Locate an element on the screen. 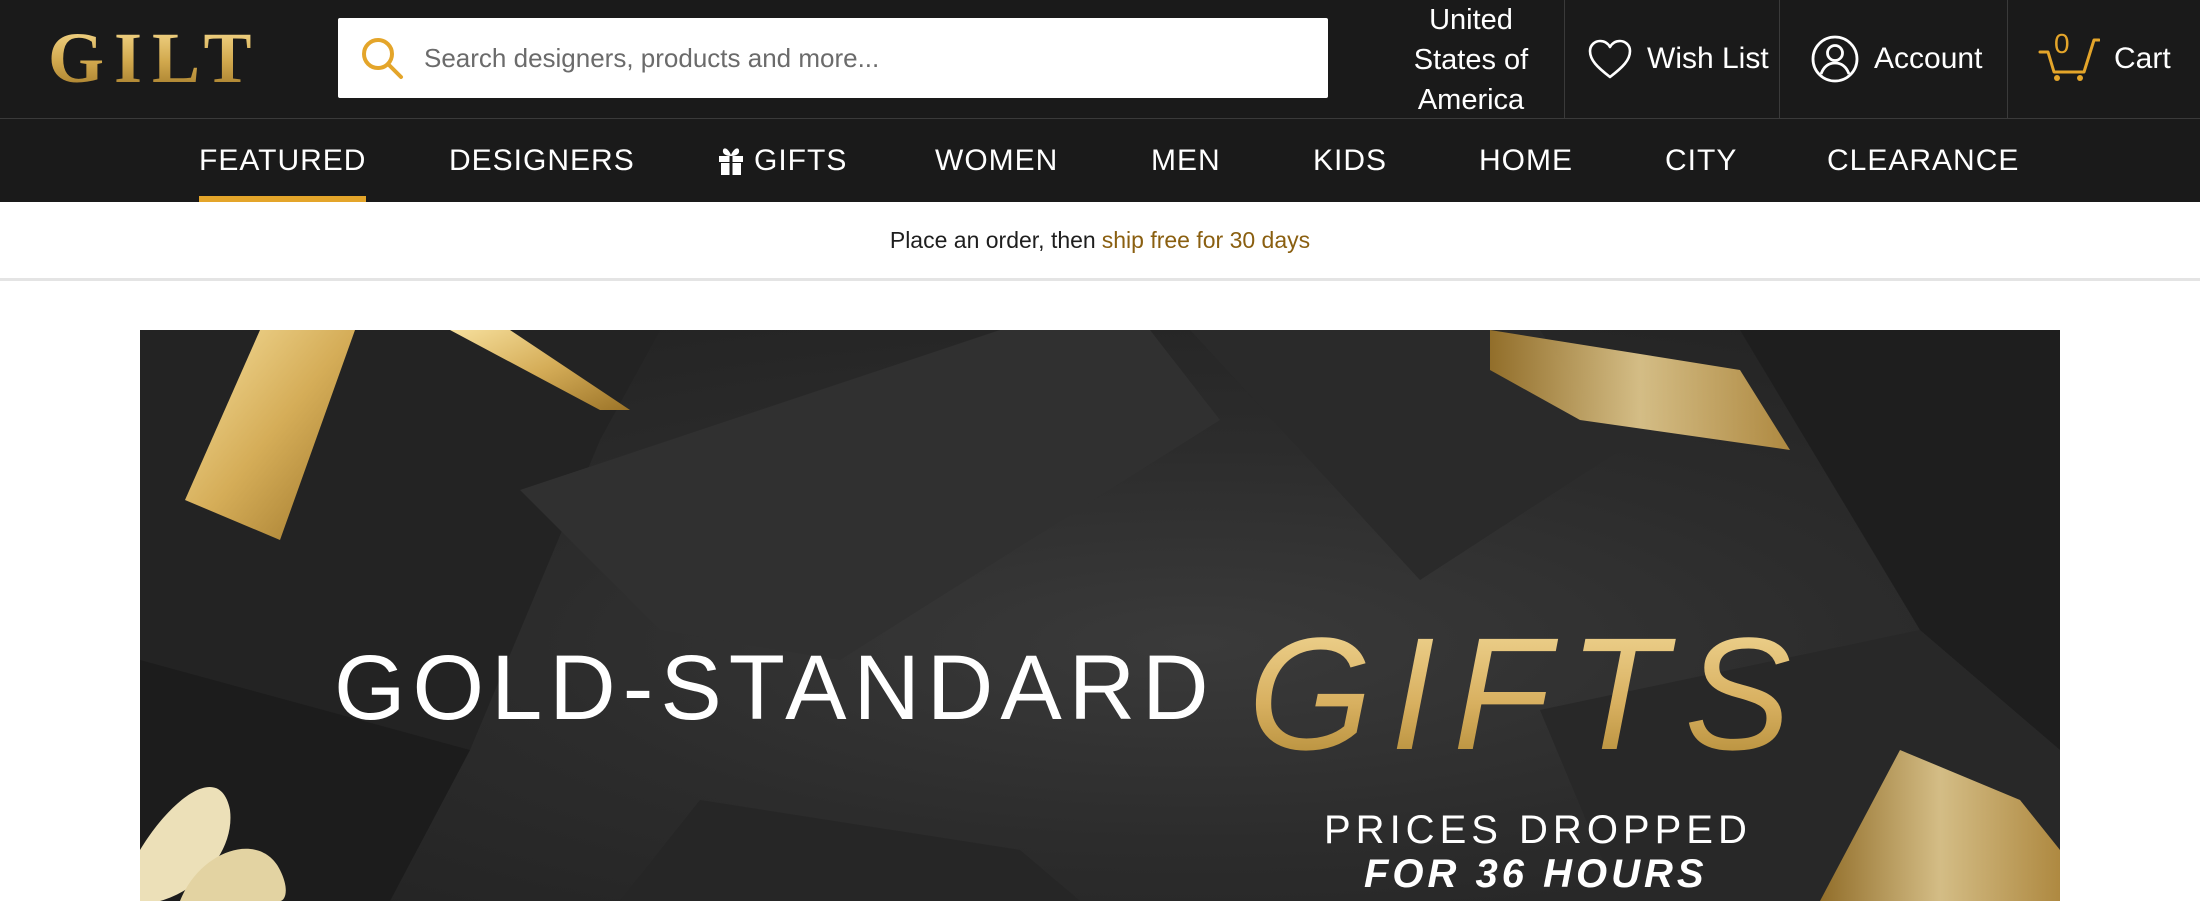 This screenshot has width=2200, height=901. hero-subline-2: FOR 36 HOURS is located at coordinates (1536, 874).